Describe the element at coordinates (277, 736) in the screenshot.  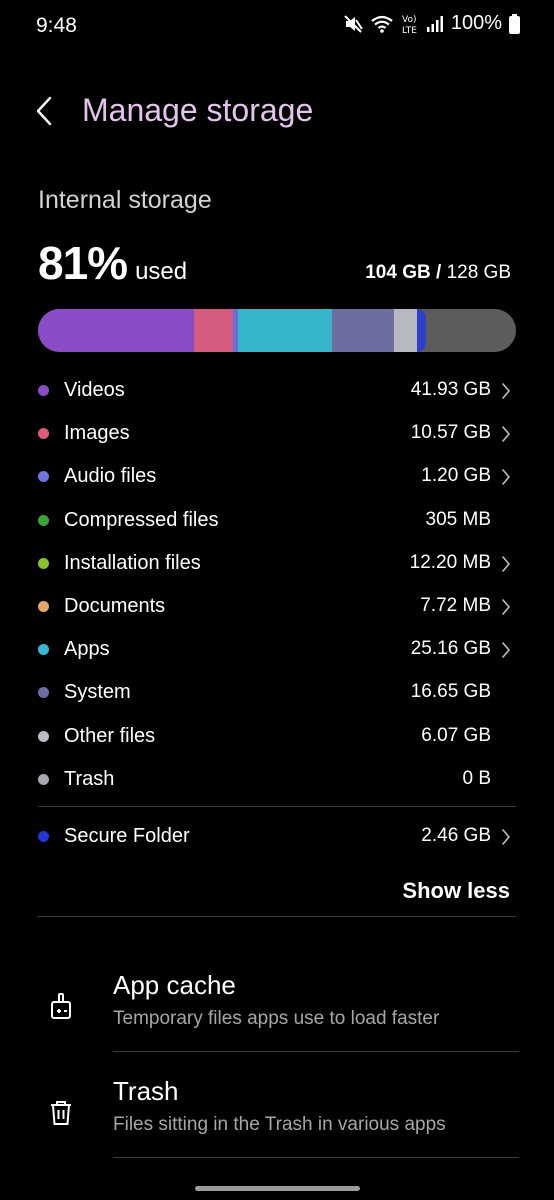
I see `category-row-other-files: Other files 6.07 GB` at that location.